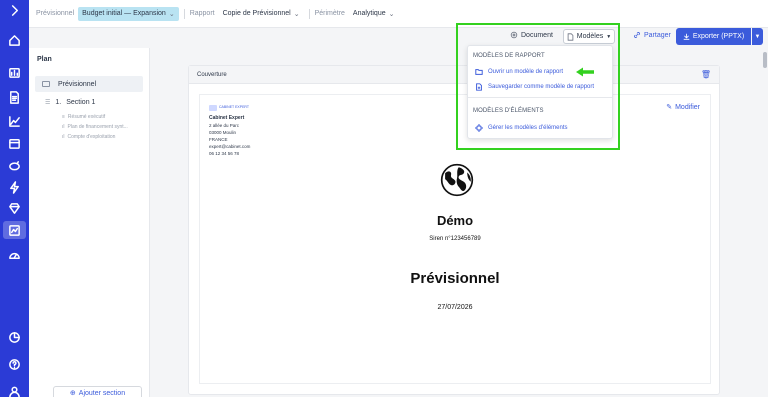 Image resolution: width=768 pixels, height=397 pixels. What do you see at coordinates (47, 102) in the screenshot?
I see `drag-handle-icon: ☰` at bounding box center [47, 102].